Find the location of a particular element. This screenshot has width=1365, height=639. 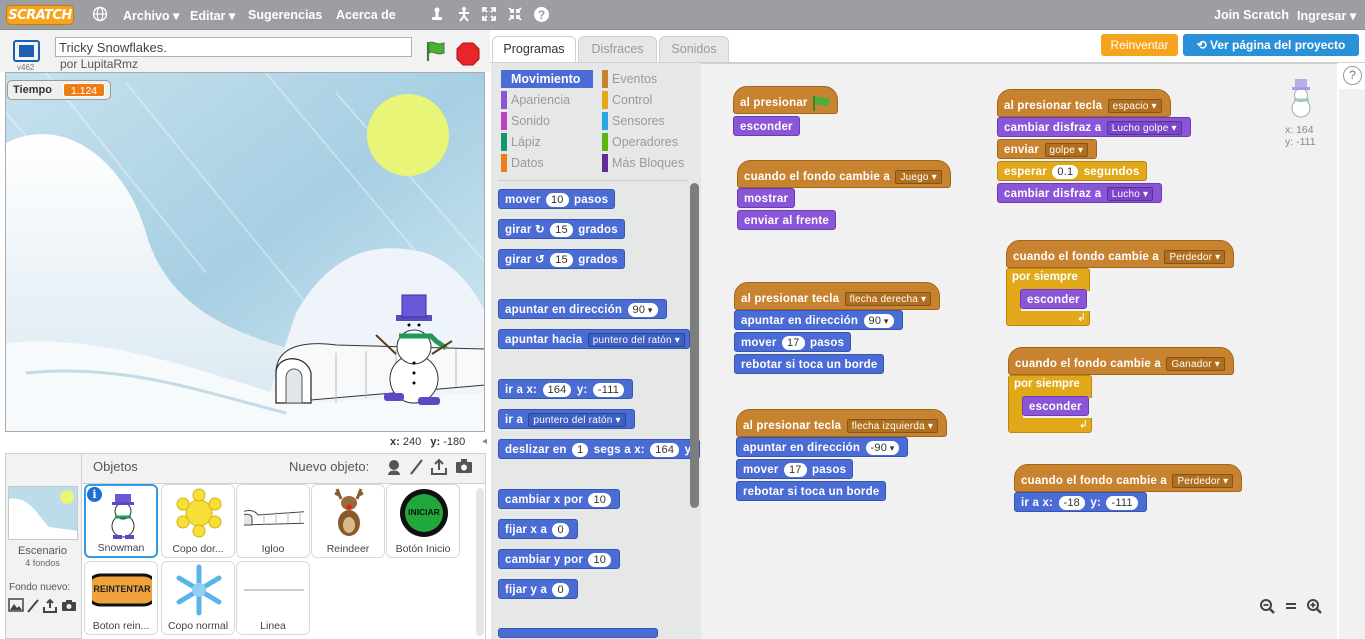

rotate-right-icon: ↻ is located at coordinates (539, 230).